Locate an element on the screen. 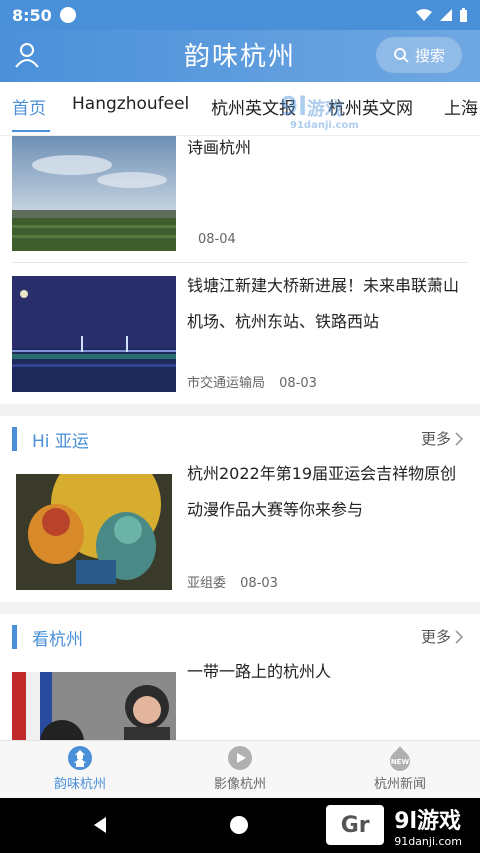  news-date: 08-04 is located at coordinates (217, 239).